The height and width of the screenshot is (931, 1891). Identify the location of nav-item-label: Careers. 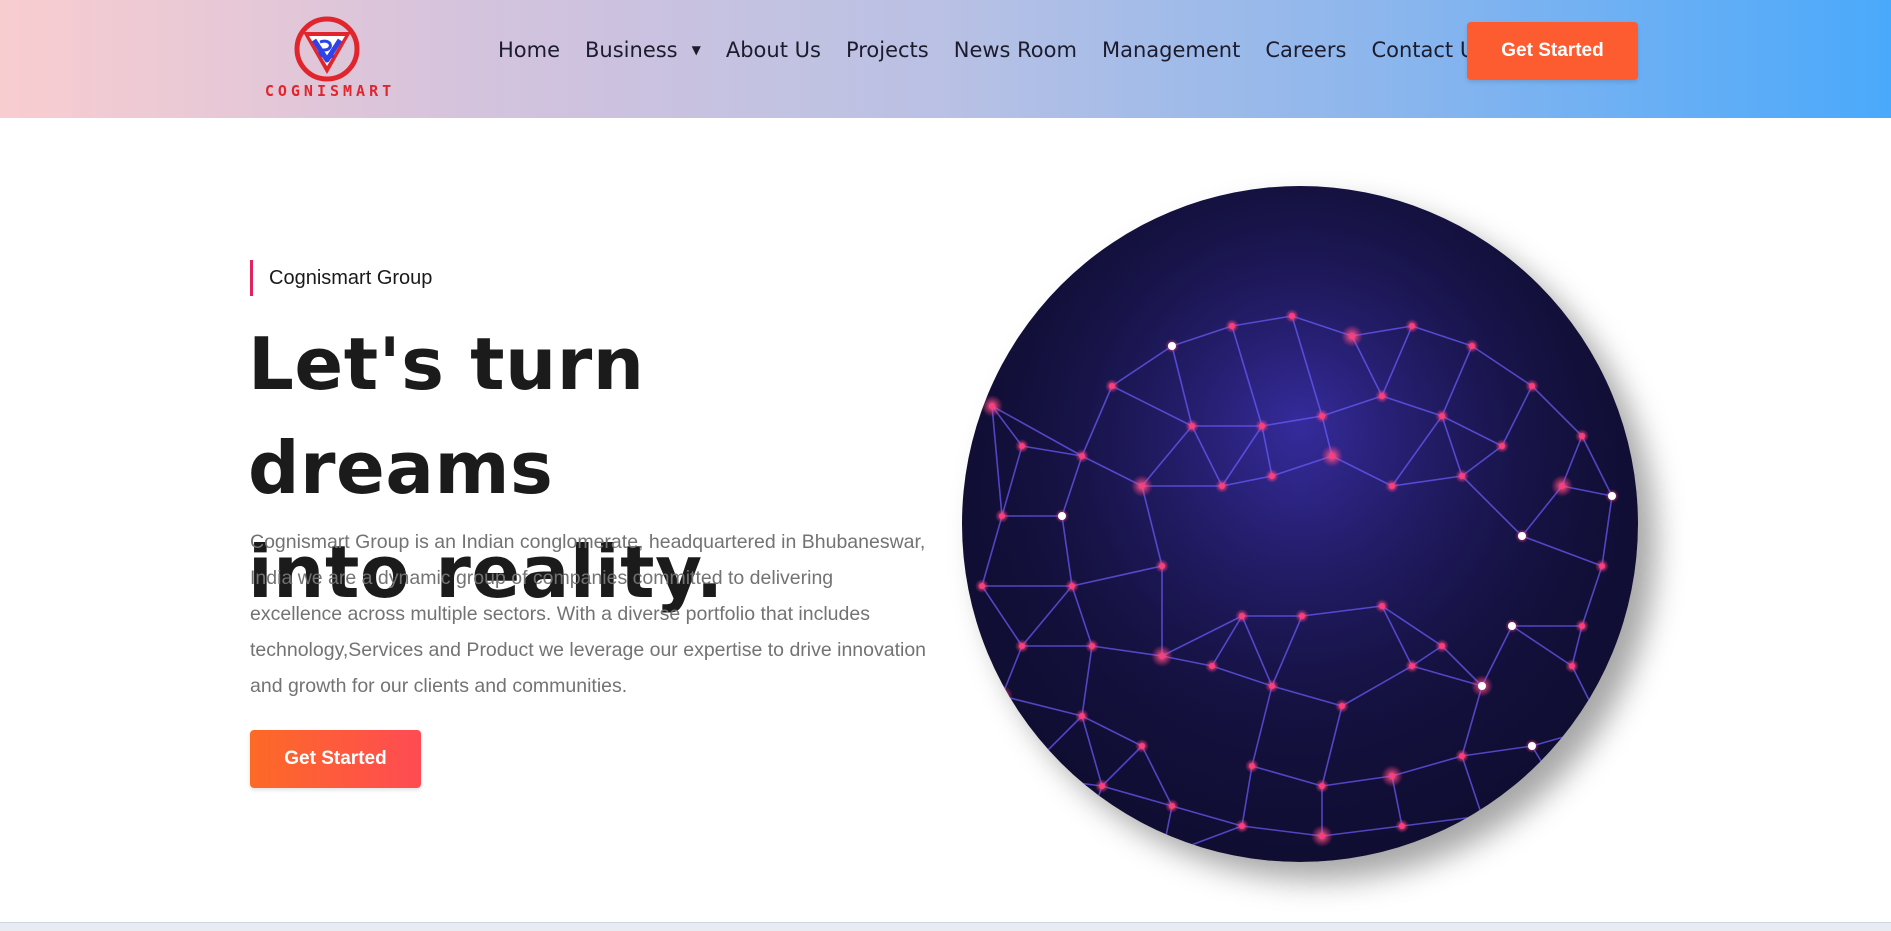
(1306, 50).